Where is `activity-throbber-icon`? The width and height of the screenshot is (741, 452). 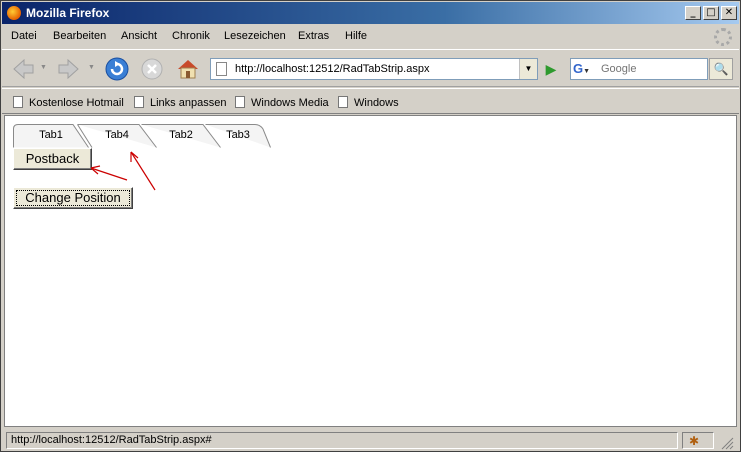 activity-throbber-icon is located at coordinates (723, 37).